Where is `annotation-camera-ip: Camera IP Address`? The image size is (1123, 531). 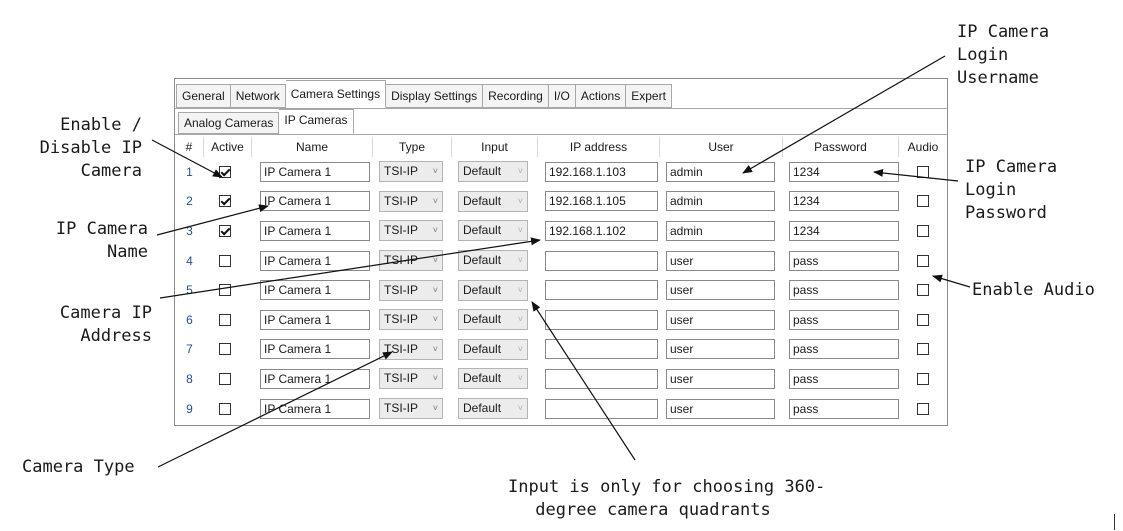 annotation-camera-ip: Camera IP Address is located at coordinates (105, 324).